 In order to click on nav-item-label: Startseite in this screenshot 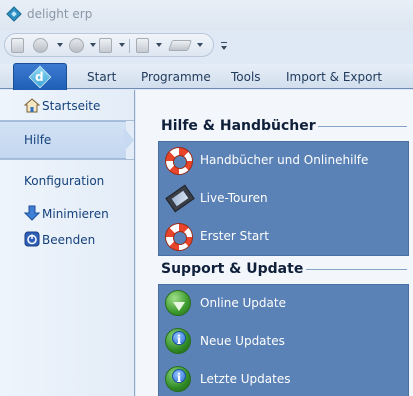, I will do `click(71, 106)`.